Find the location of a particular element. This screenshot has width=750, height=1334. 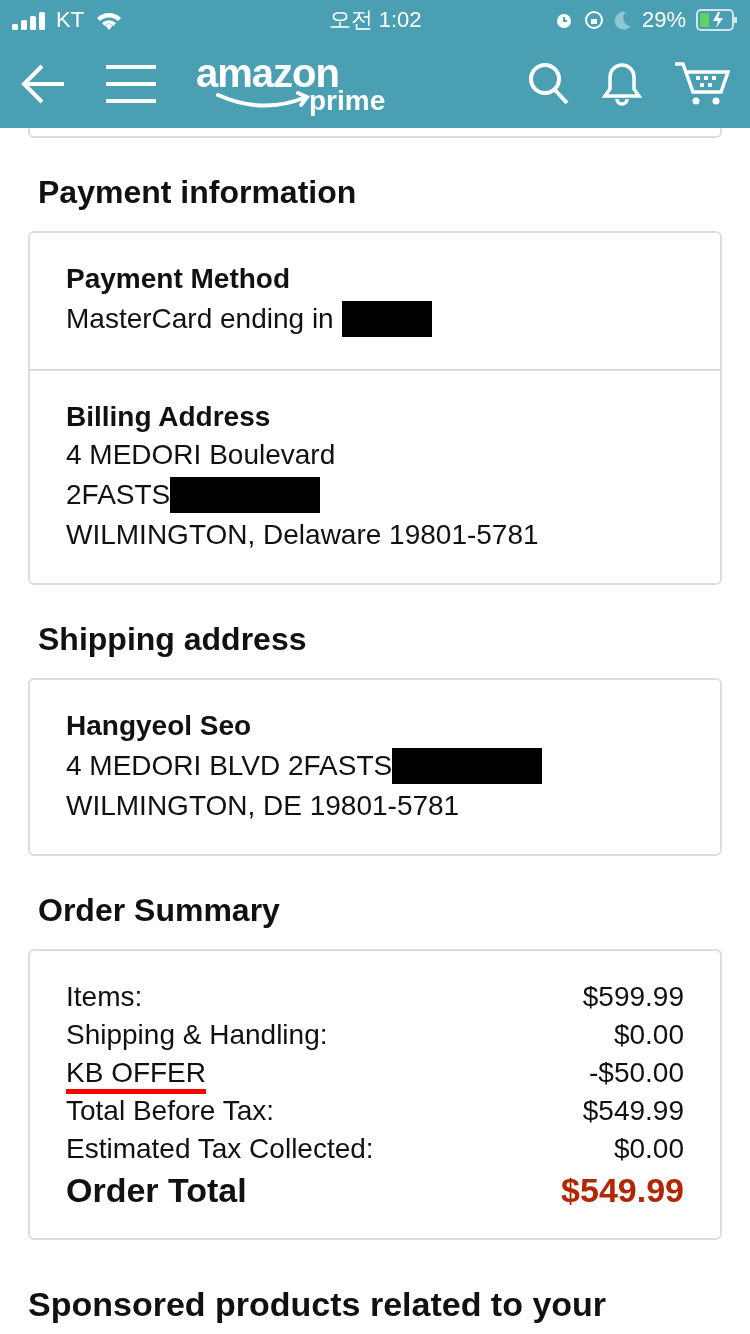

address-line: WILMINGTON, DE 19801-5781 is located at coordinates (263, 806).